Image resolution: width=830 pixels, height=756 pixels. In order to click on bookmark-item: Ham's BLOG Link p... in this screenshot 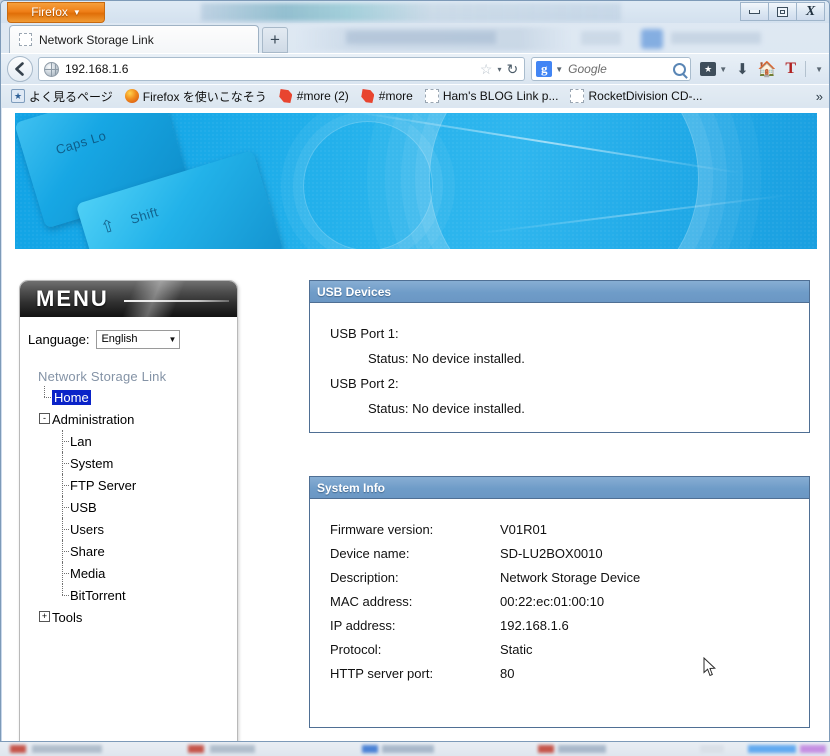, I will do `click(492, 96)`.